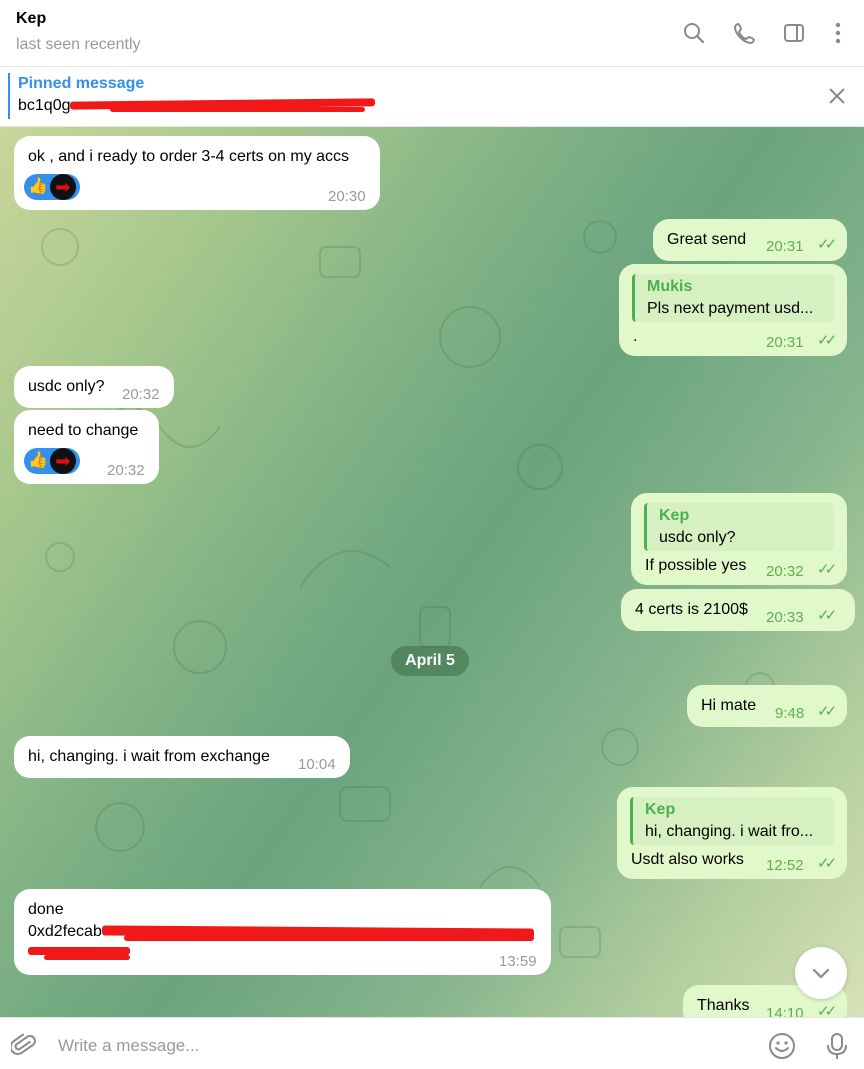  Describe the element at coordinates (24, 1046) in the screenshot. I see `attach-icon` at that location.